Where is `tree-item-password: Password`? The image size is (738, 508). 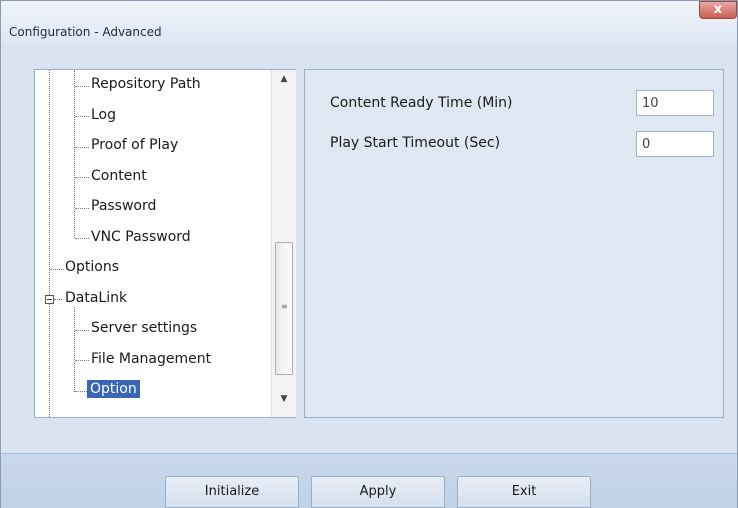
tree-item-password: Password is located at coordinates (123, 206).